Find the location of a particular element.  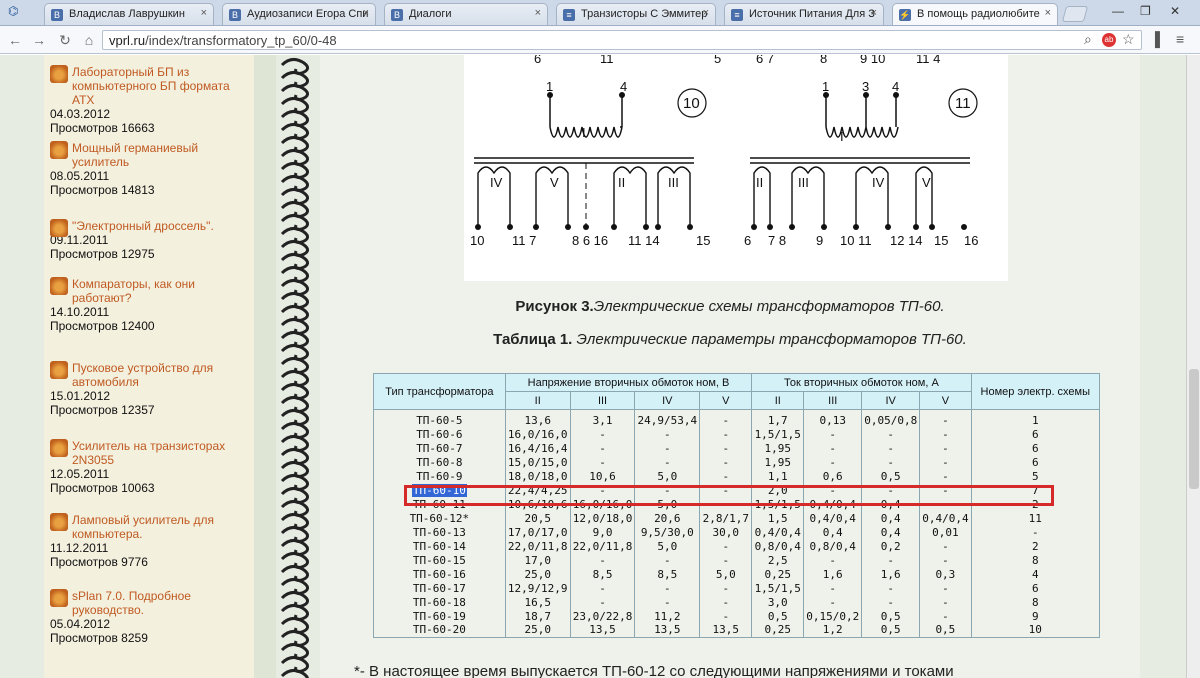

svg-text: 6 is located at coordinates (747, 240).